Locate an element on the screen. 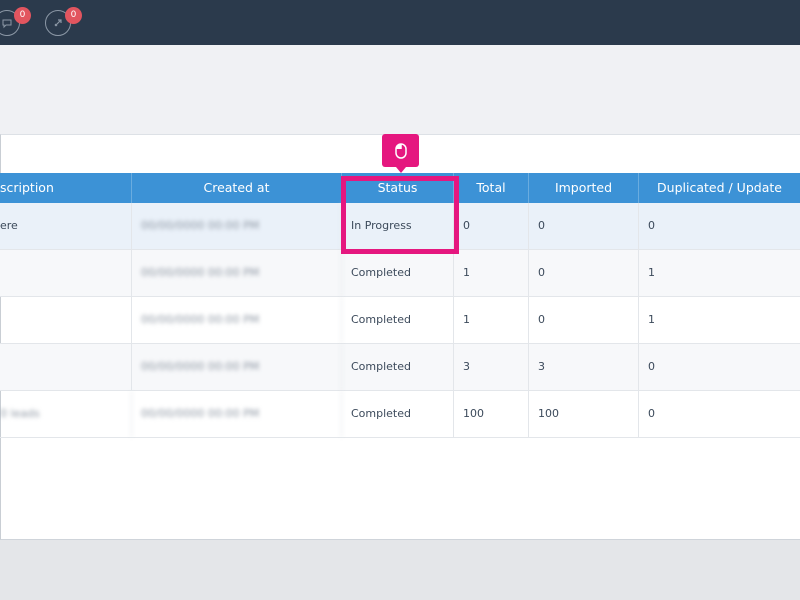  cell-total: 0 is located at coordinates (491, 226).